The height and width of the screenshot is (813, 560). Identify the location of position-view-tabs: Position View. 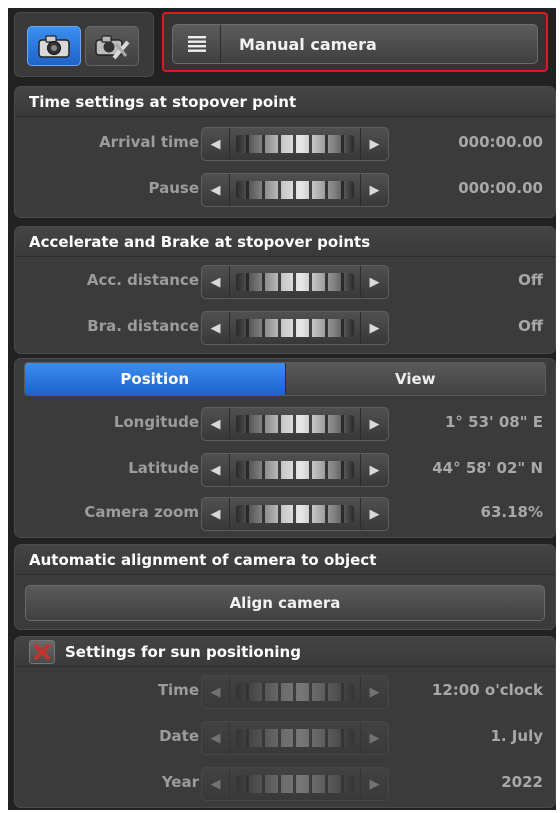
(285, 379).